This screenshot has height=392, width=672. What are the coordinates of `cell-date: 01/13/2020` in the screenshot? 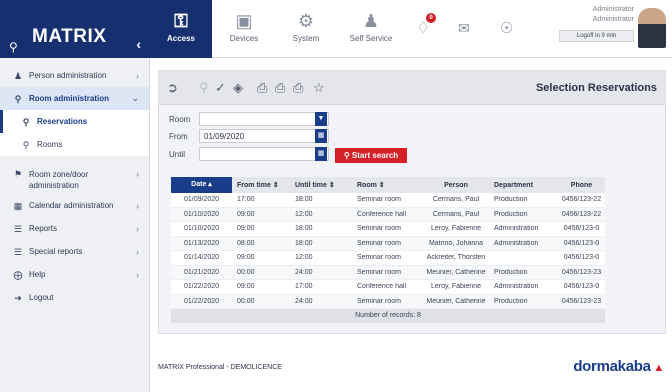 It's located at (201, 243).